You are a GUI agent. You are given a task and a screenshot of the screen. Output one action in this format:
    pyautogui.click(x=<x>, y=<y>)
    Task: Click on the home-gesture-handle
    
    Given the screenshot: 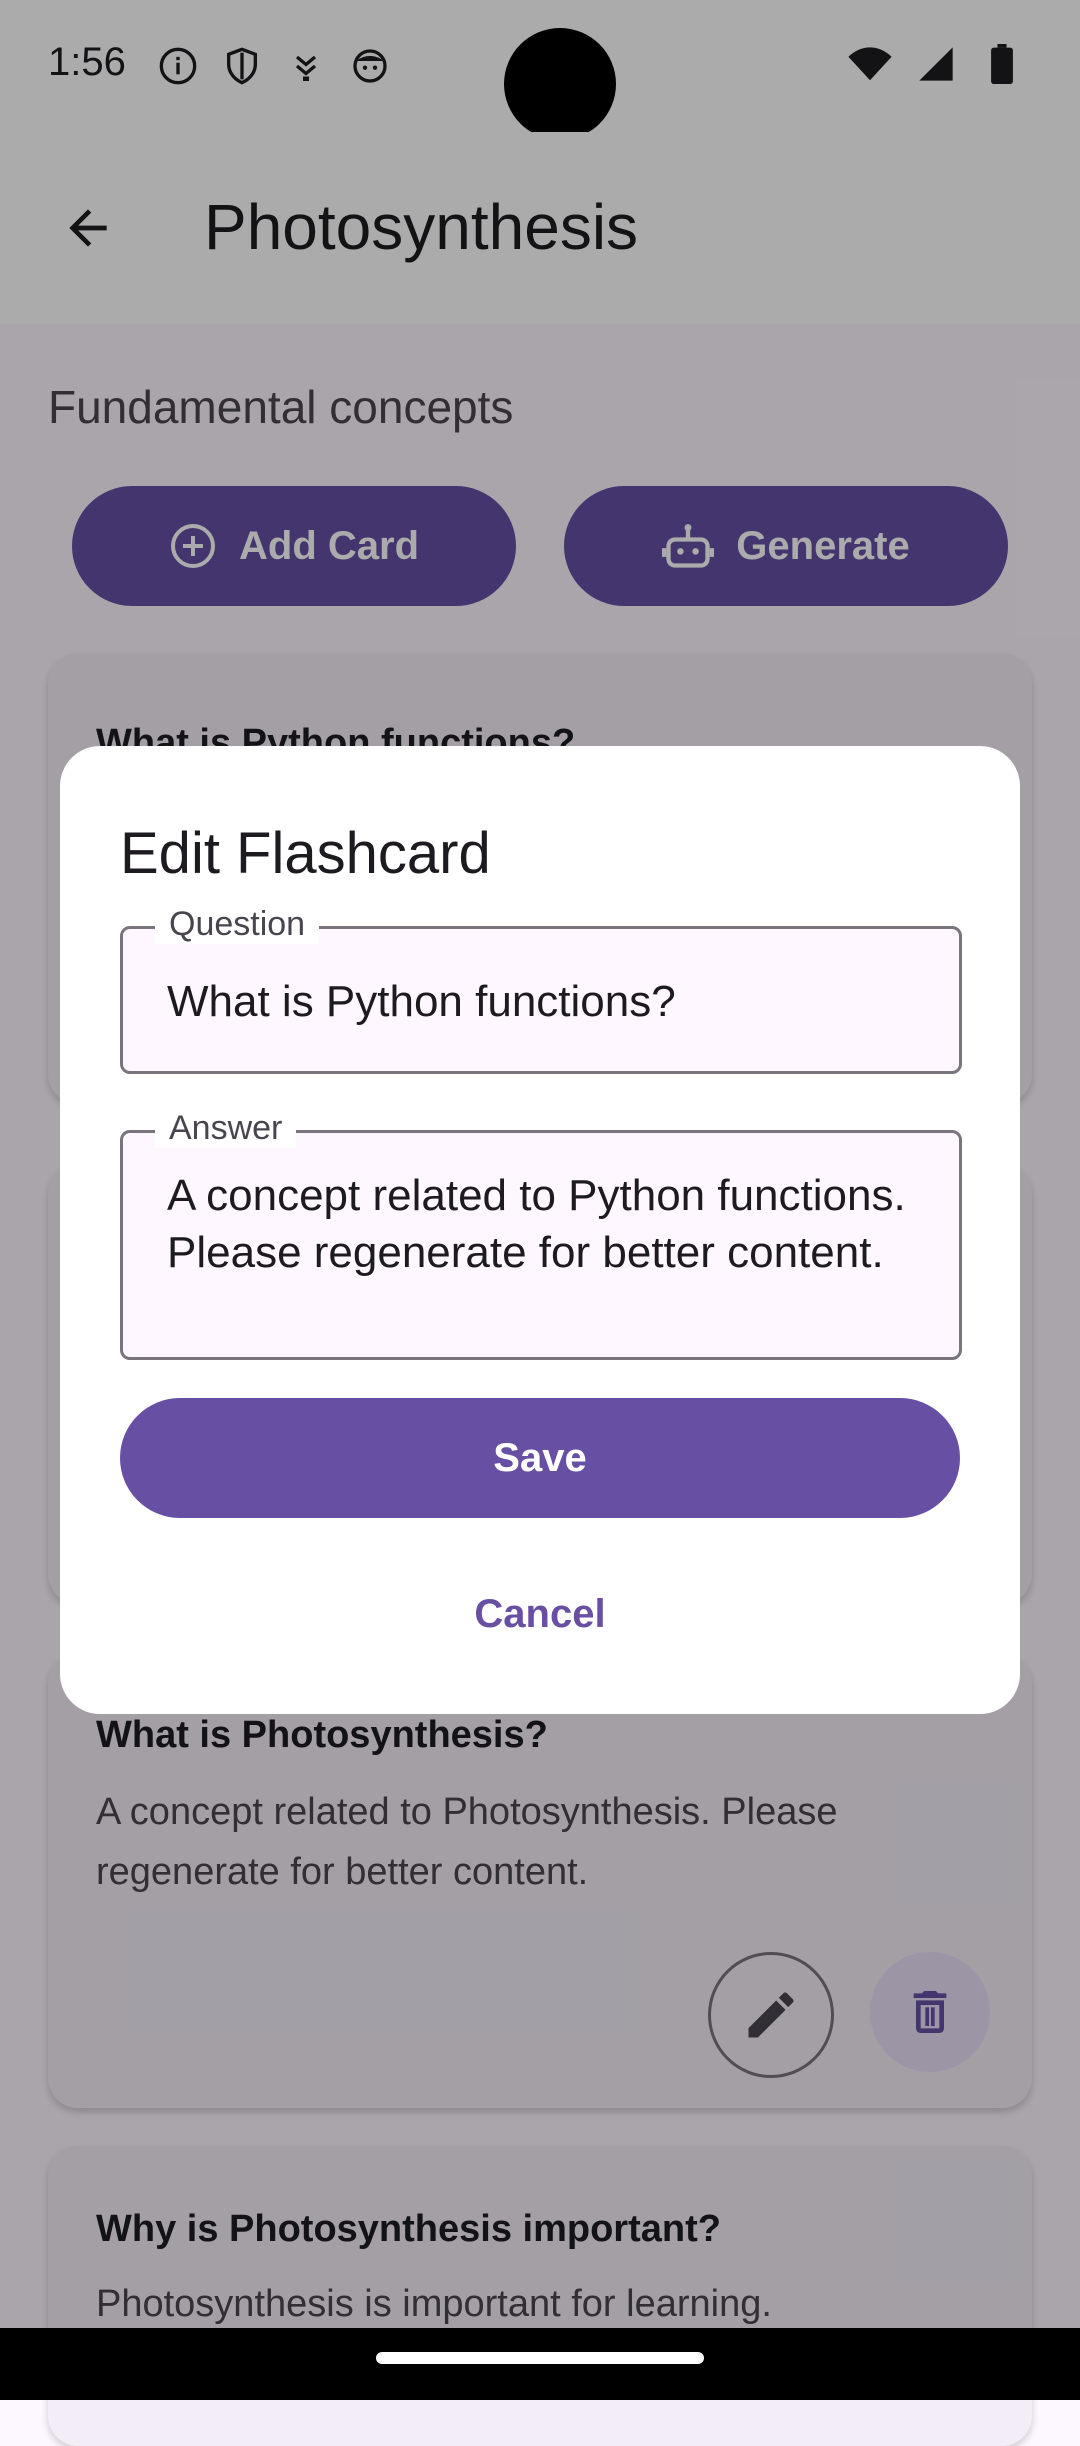 What is the action you would take?
    pyautogui.click(x=540, y=2358)
    